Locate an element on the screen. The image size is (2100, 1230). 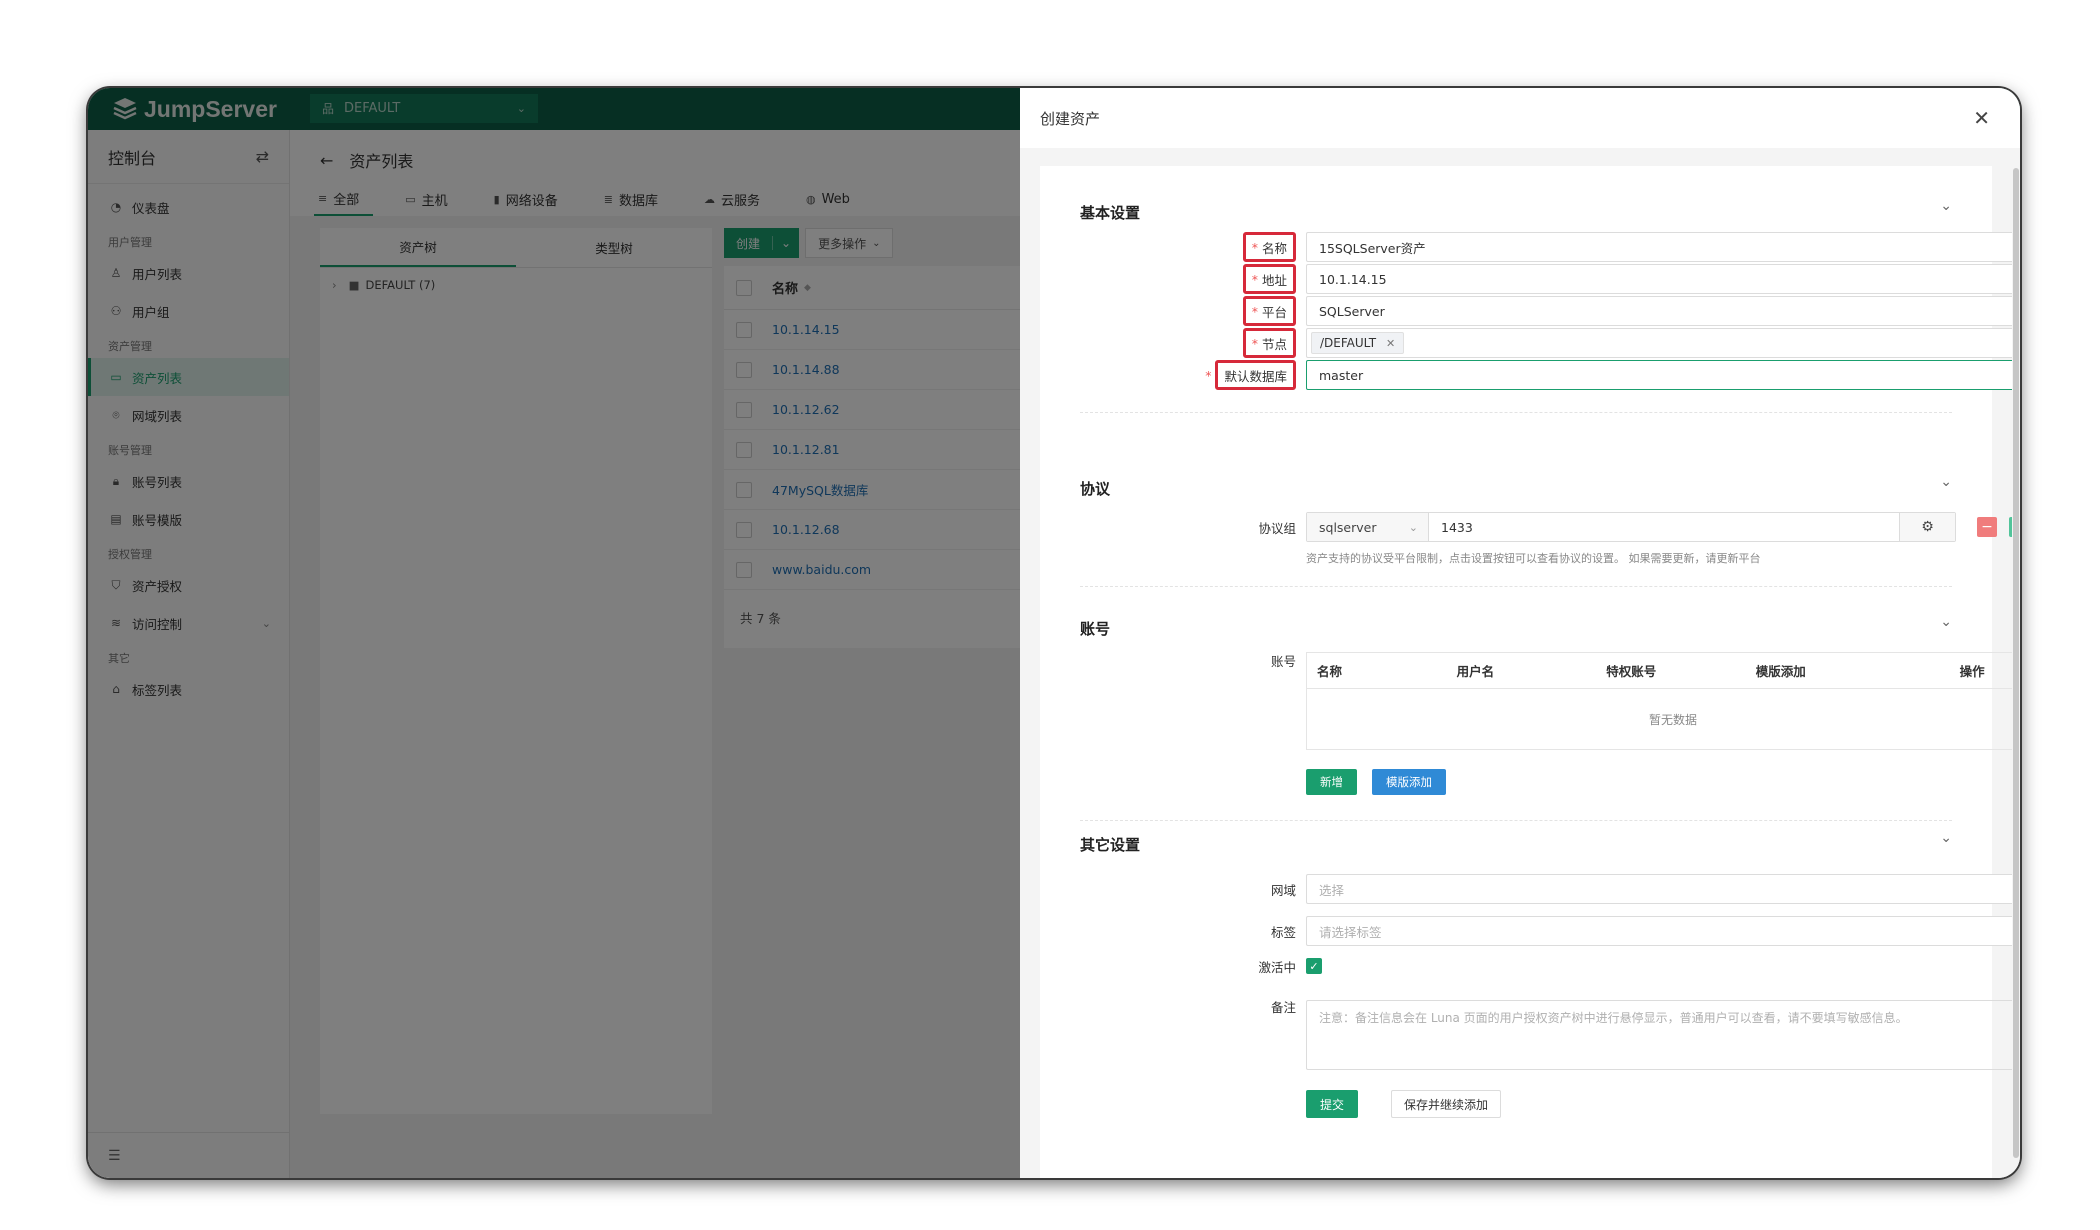
remove-protocol-button: − is located at coordinates (1987, 527).